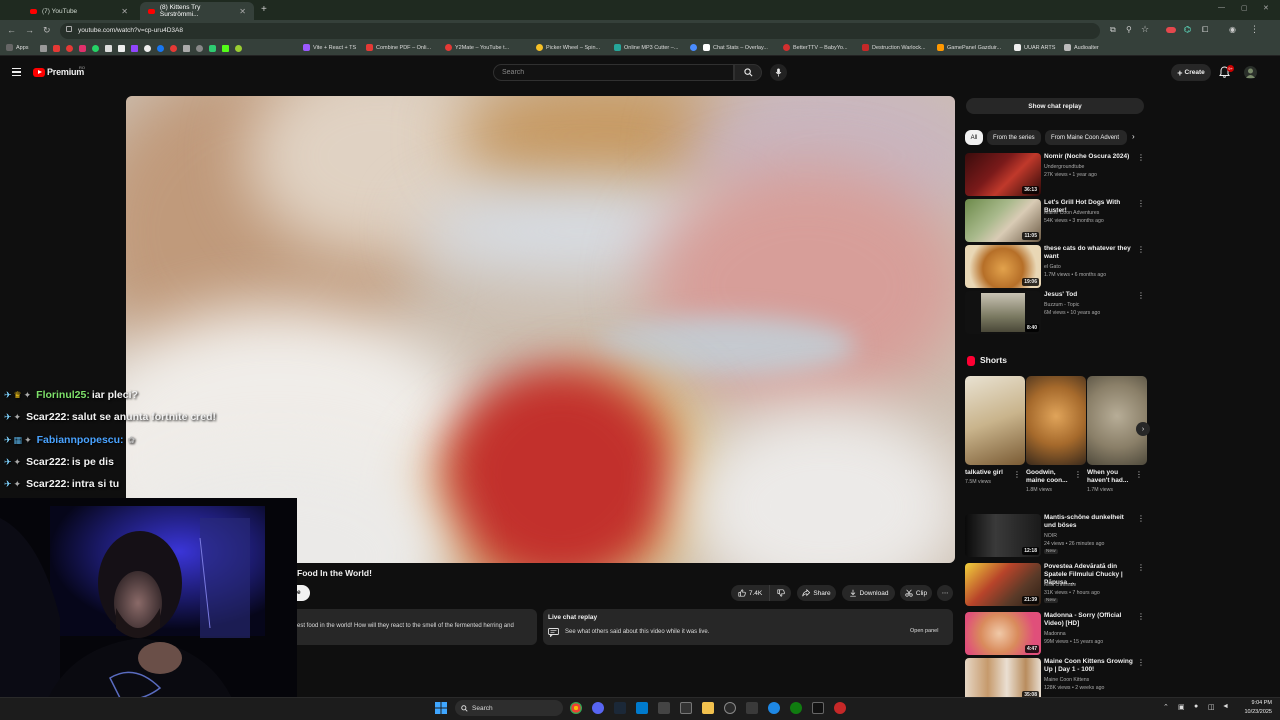 The width and height of the screenshot is (1280, 720). I want to click on facebook-icon, so click(160, 48).